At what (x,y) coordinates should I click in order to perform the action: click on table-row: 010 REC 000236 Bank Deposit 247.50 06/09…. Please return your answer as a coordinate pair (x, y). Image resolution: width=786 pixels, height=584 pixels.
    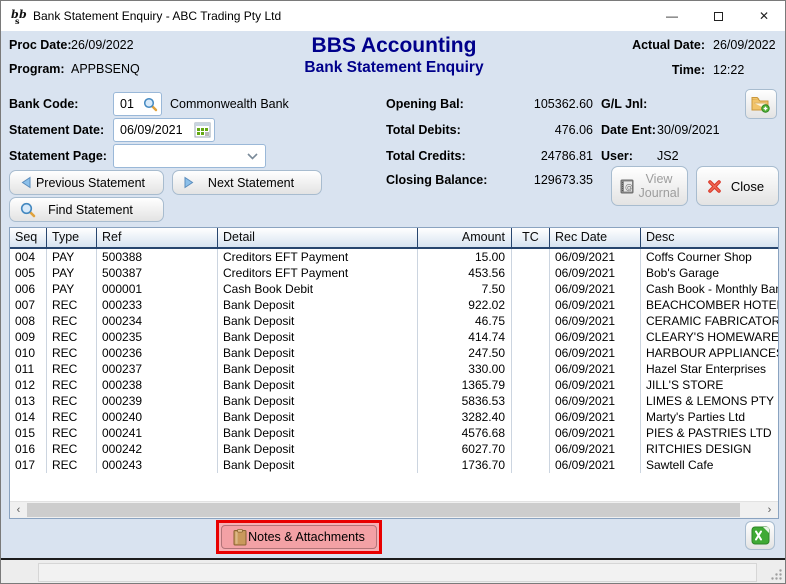
    Looking at the image, I should click on (394, 353).